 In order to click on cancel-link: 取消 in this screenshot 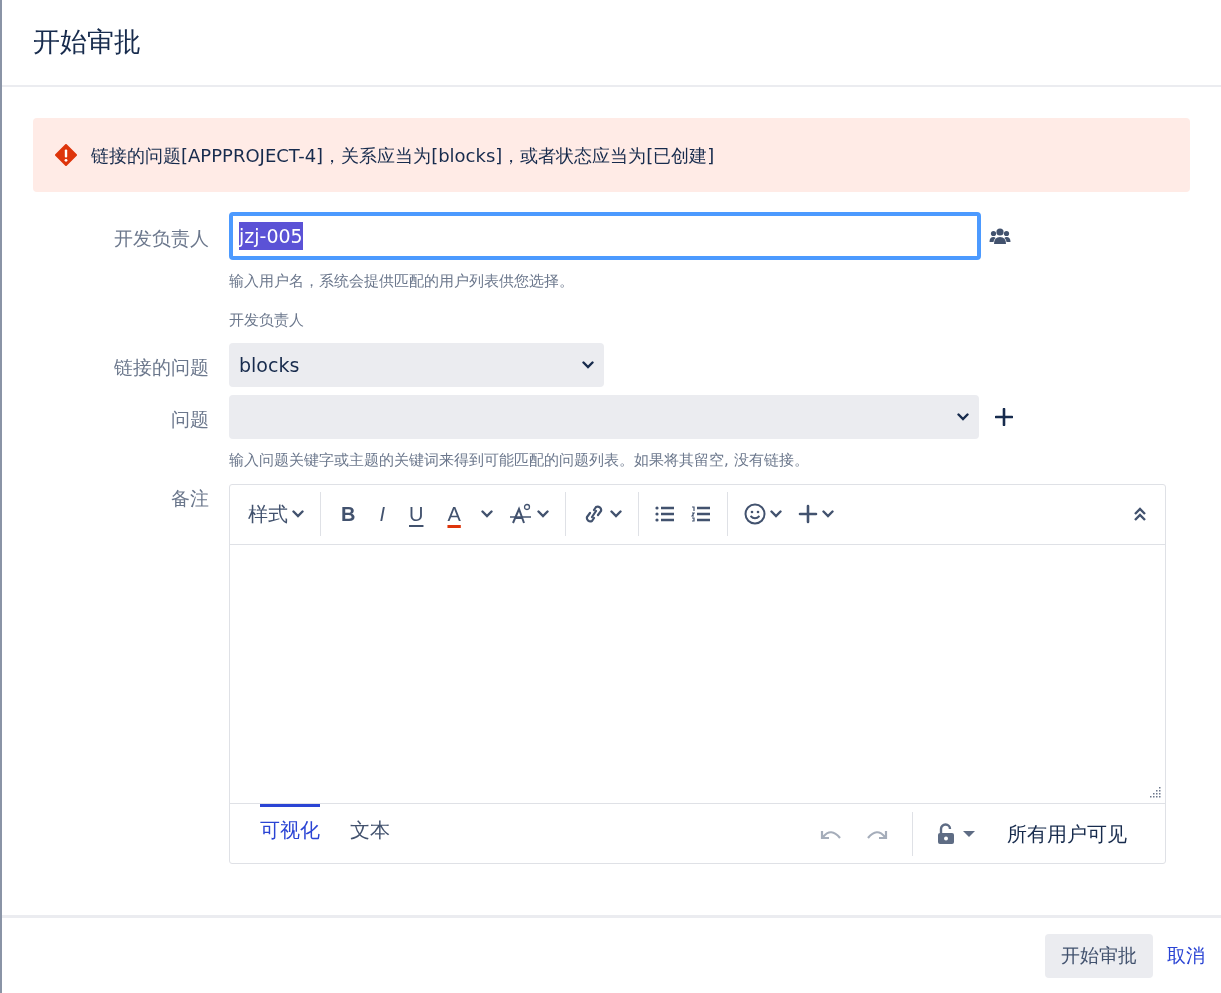, I will do `click(1186, 955)`.